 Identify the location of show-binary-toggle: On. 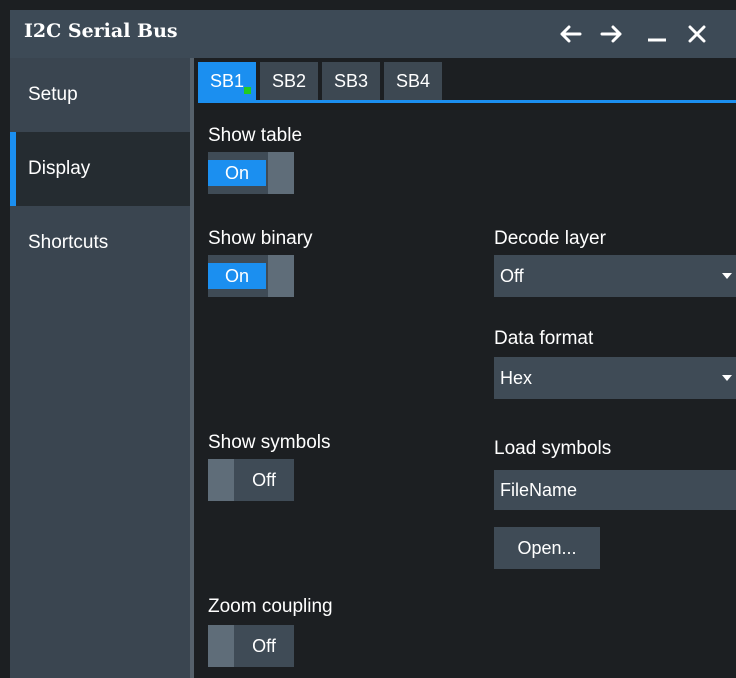
(251, 276).